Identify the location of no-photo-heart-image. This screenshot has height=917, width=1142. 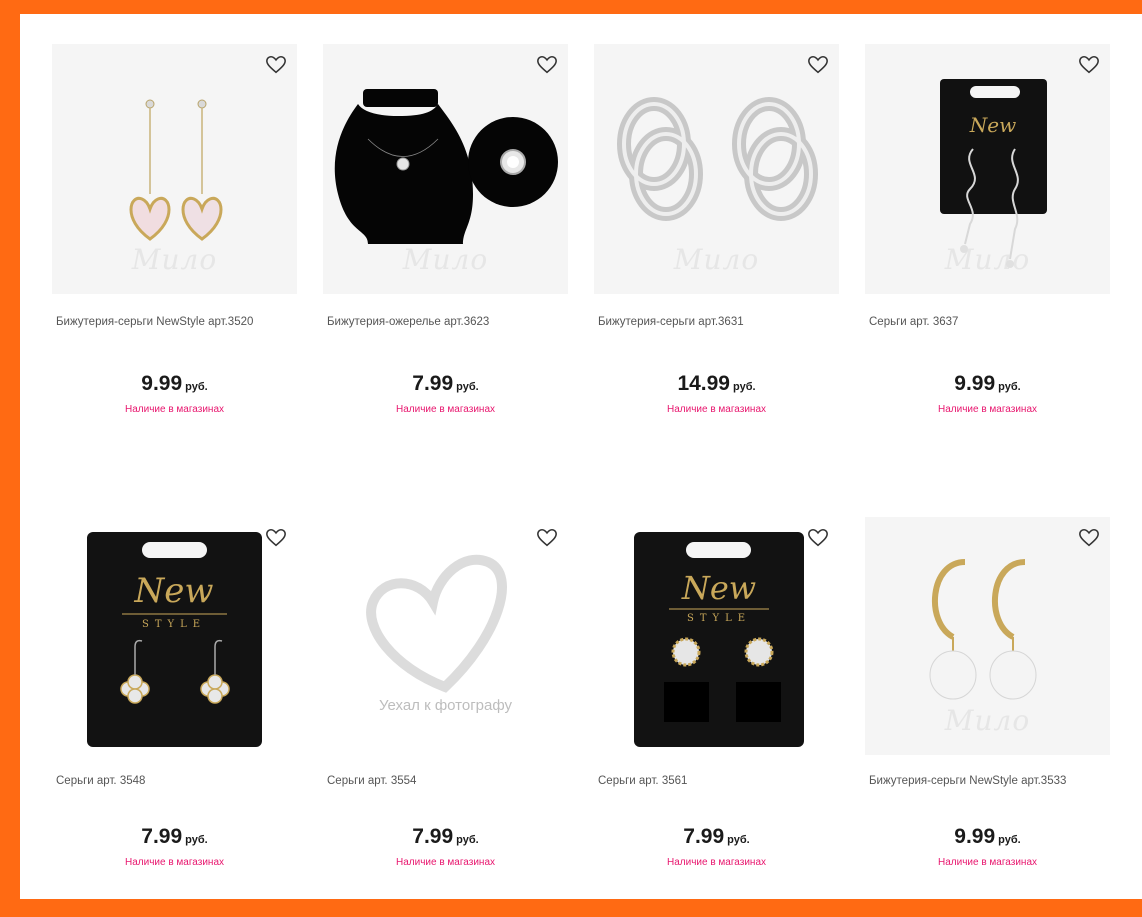
(436, 623).